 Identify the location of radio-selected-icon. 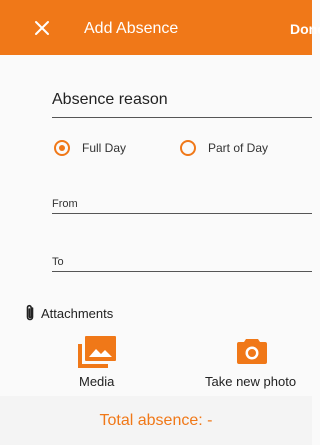
(62, 148).